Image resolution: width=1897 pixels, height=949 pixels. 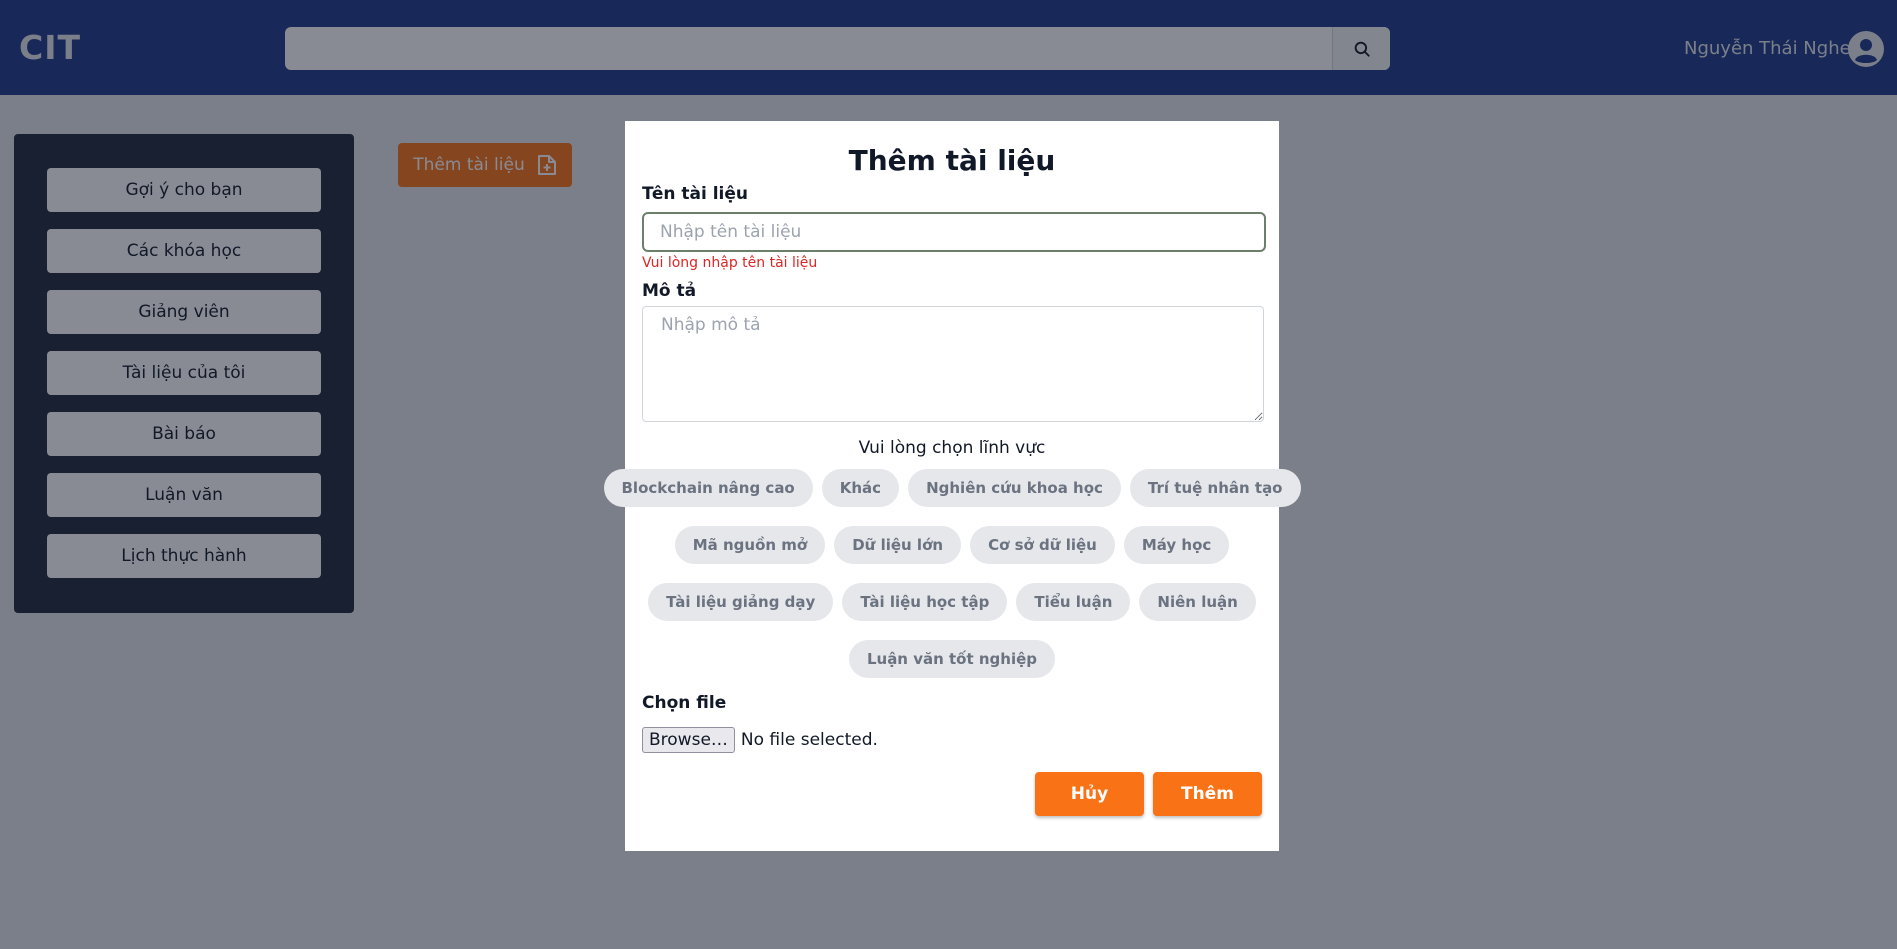 What do you see at coordinates (1014, 488) in the screenshot?
I see `field-chip: Nghiên cứu khoa học` at bounding box center [1014, 488].